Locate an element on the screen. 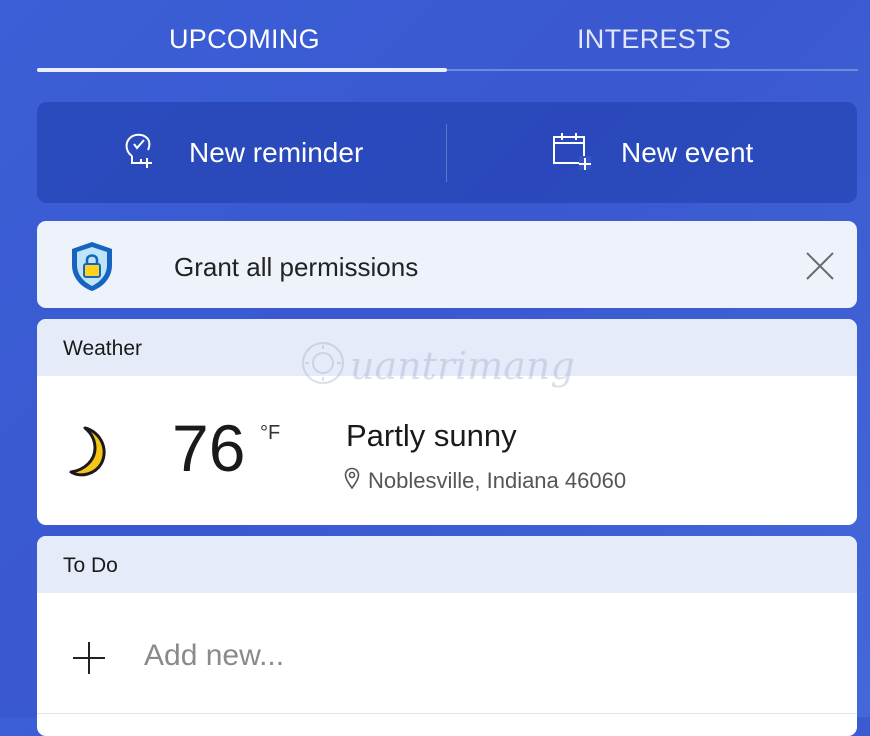 Image resolution: width=870 pixels, height=736 pixels. tab-bar: UPCOMING INTERESTS is located at coordinates (447, 36).